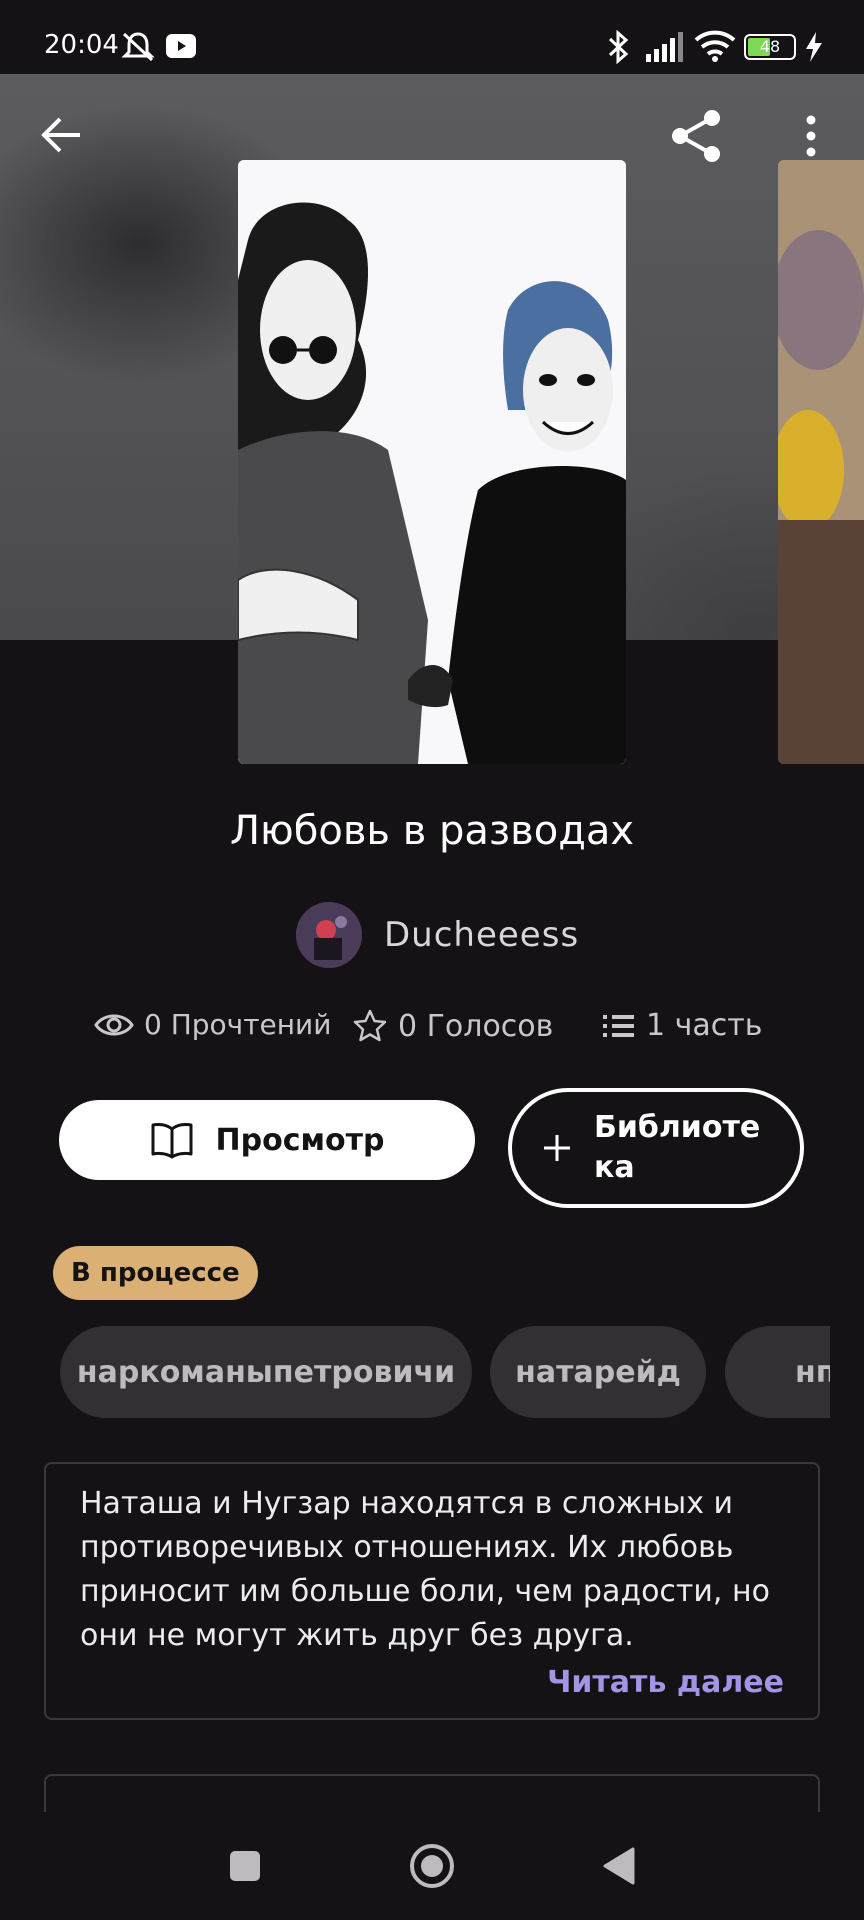  What do you see at coordinates (481, 935) in the screenshot?
I see `author-name: Ducheeess` at bounding box center [481, 935].